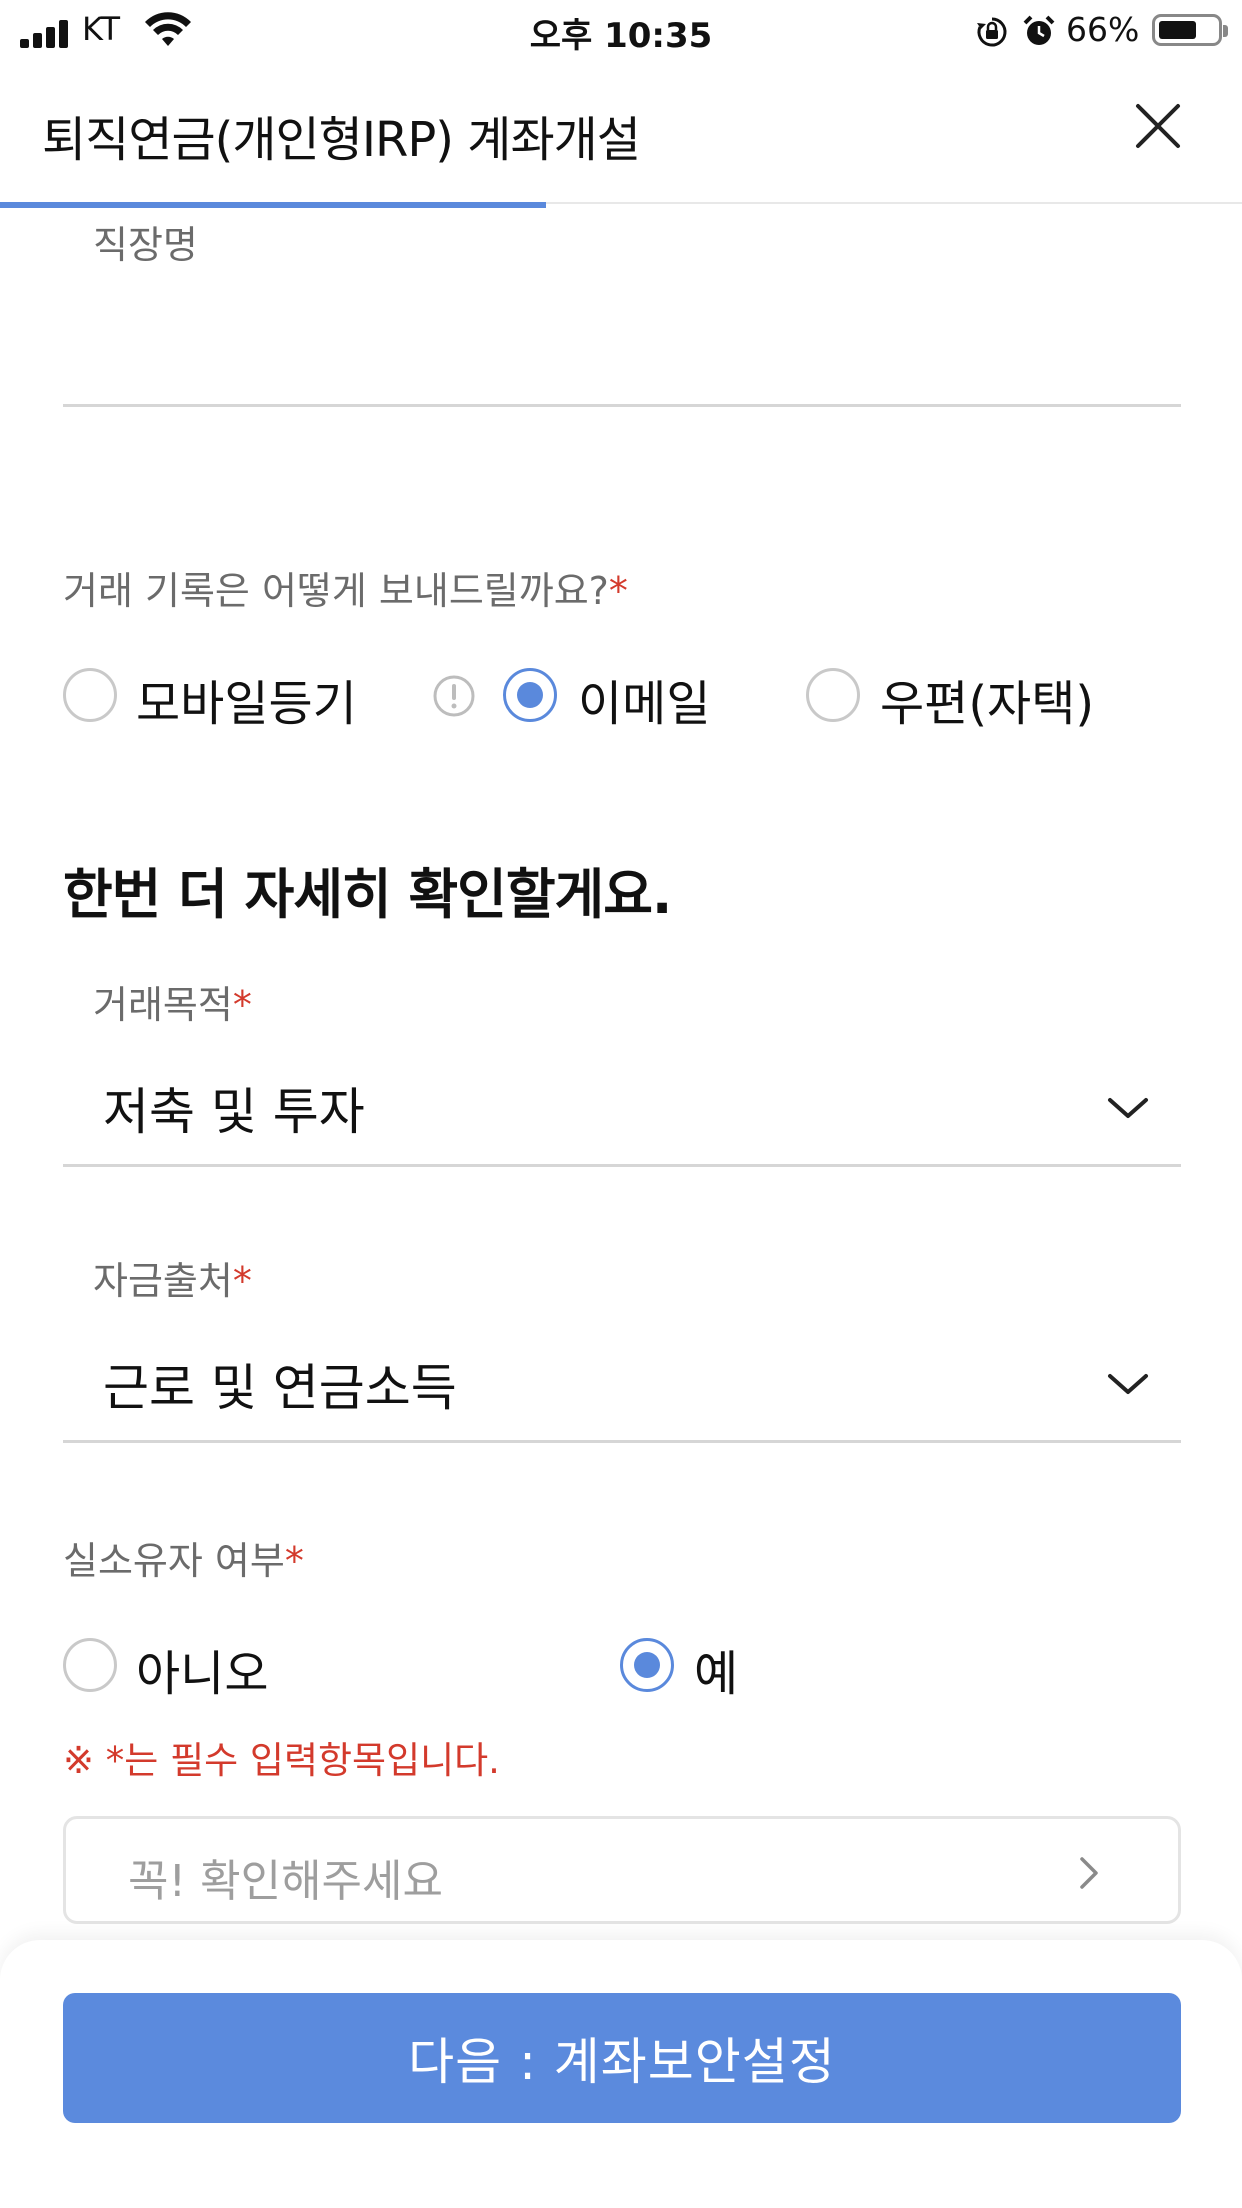 Image resolution: width=1242 pixels, height=2208 pixels. Describe the element at coordinates (273, 205) in the screenshot. I see `progress-fill` at that location.